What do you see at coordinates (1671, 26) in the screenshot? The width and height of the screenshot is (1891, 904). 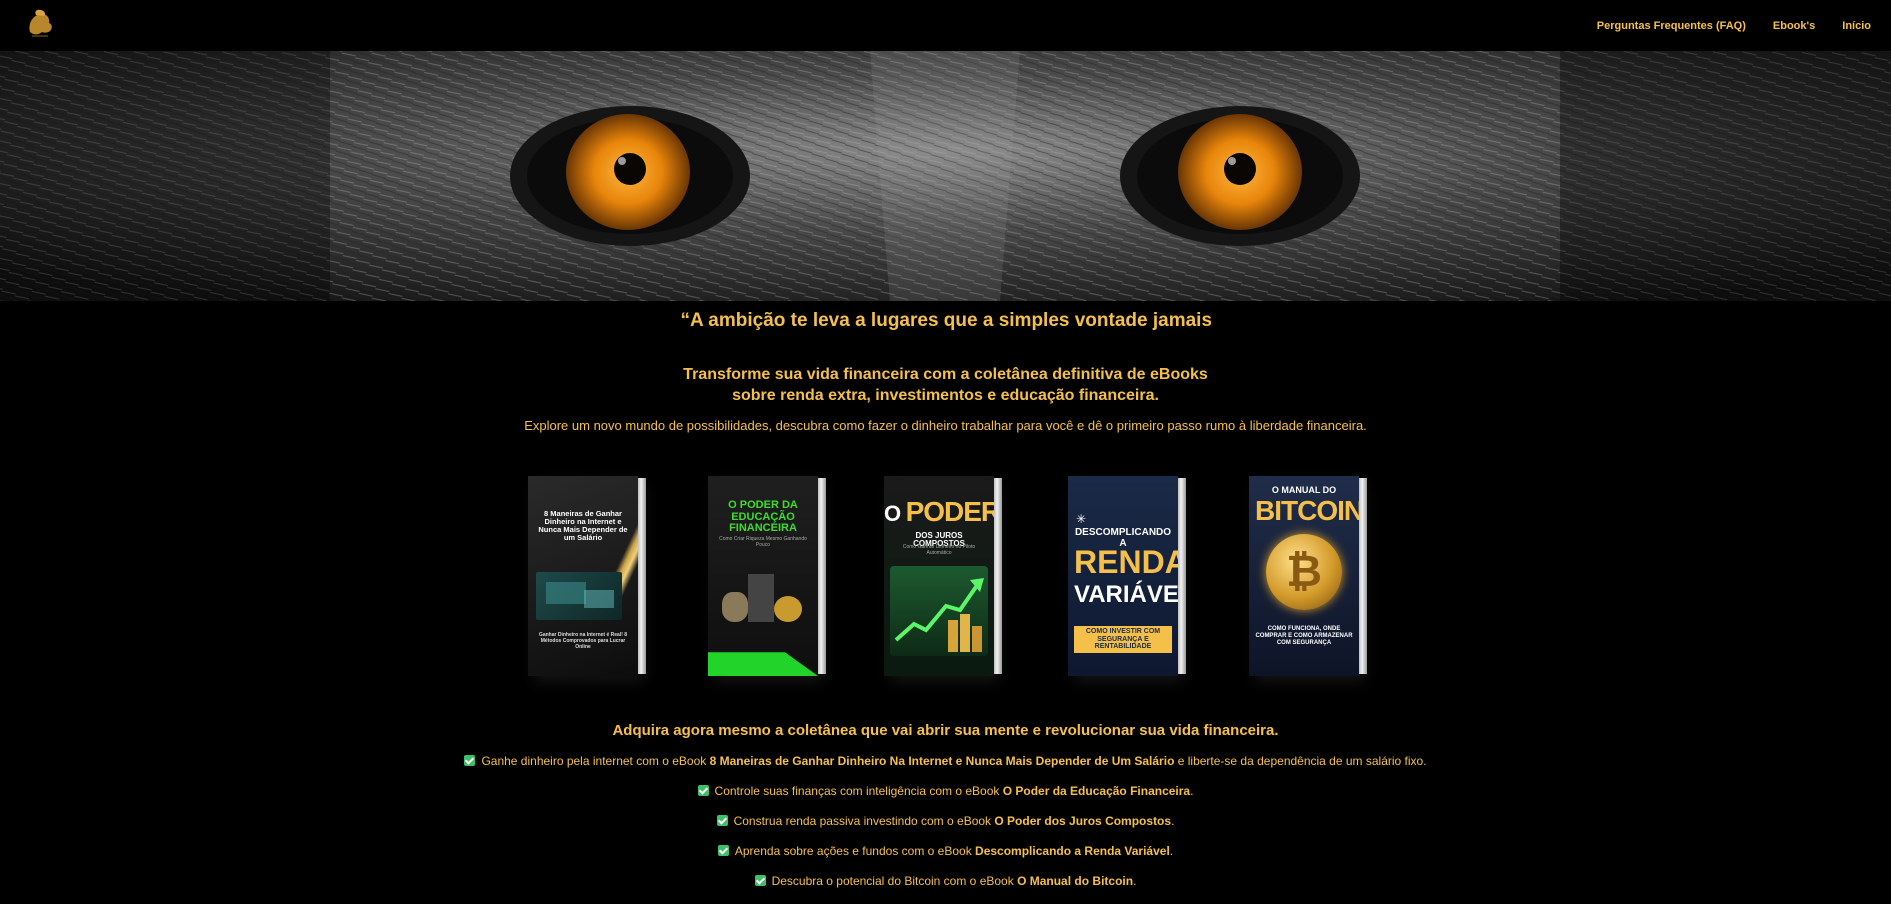 I see `nav-link-faq: Perguntas Frequentes (FAQ)` at bounding box center [1671, 26].